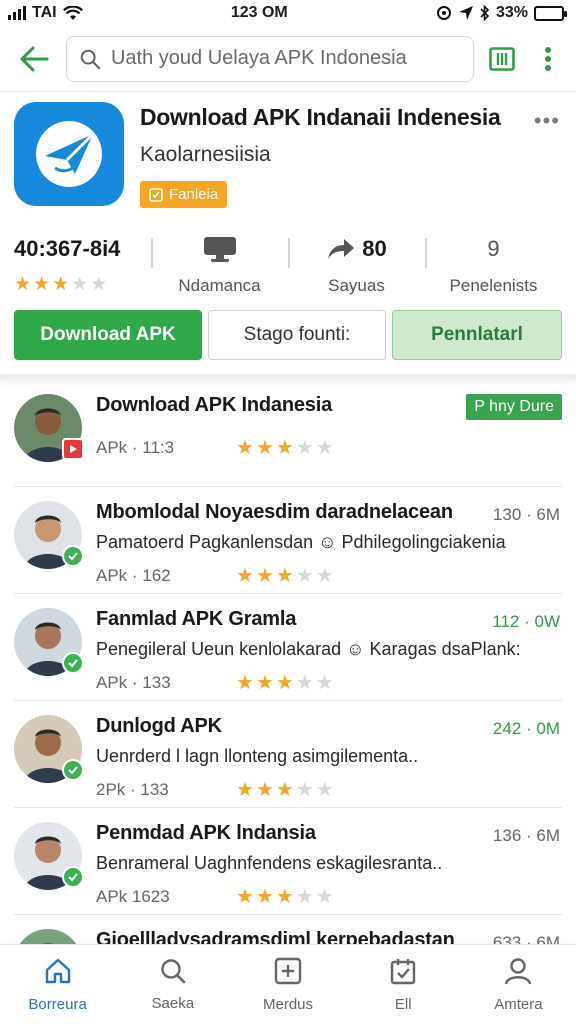 This screenshot has width=576, height=1024. What do you see at coordinates (341, 249) in the screenshot?
I see `share-arrow-icon` at bounding box center [341, 249].